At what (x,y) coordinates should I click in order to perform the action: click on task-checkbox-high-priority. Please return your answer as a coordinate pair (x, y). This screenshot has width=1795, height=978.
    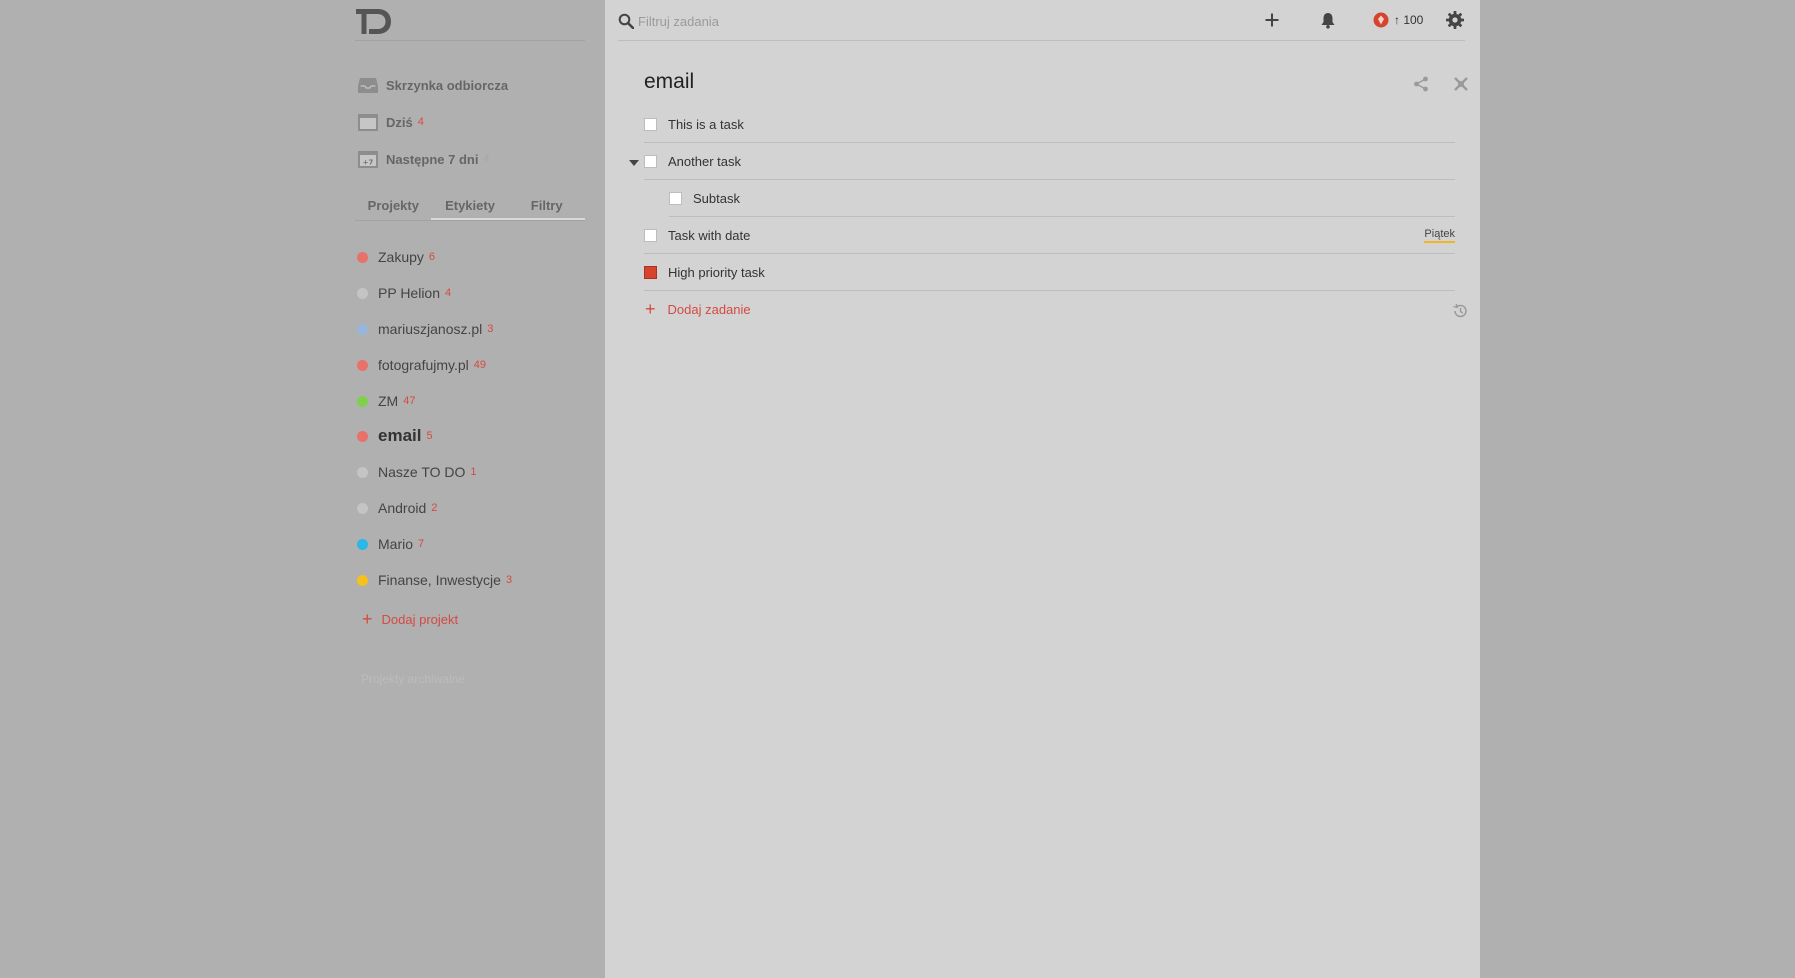
    Looking at the image, I should click on (650, 272).